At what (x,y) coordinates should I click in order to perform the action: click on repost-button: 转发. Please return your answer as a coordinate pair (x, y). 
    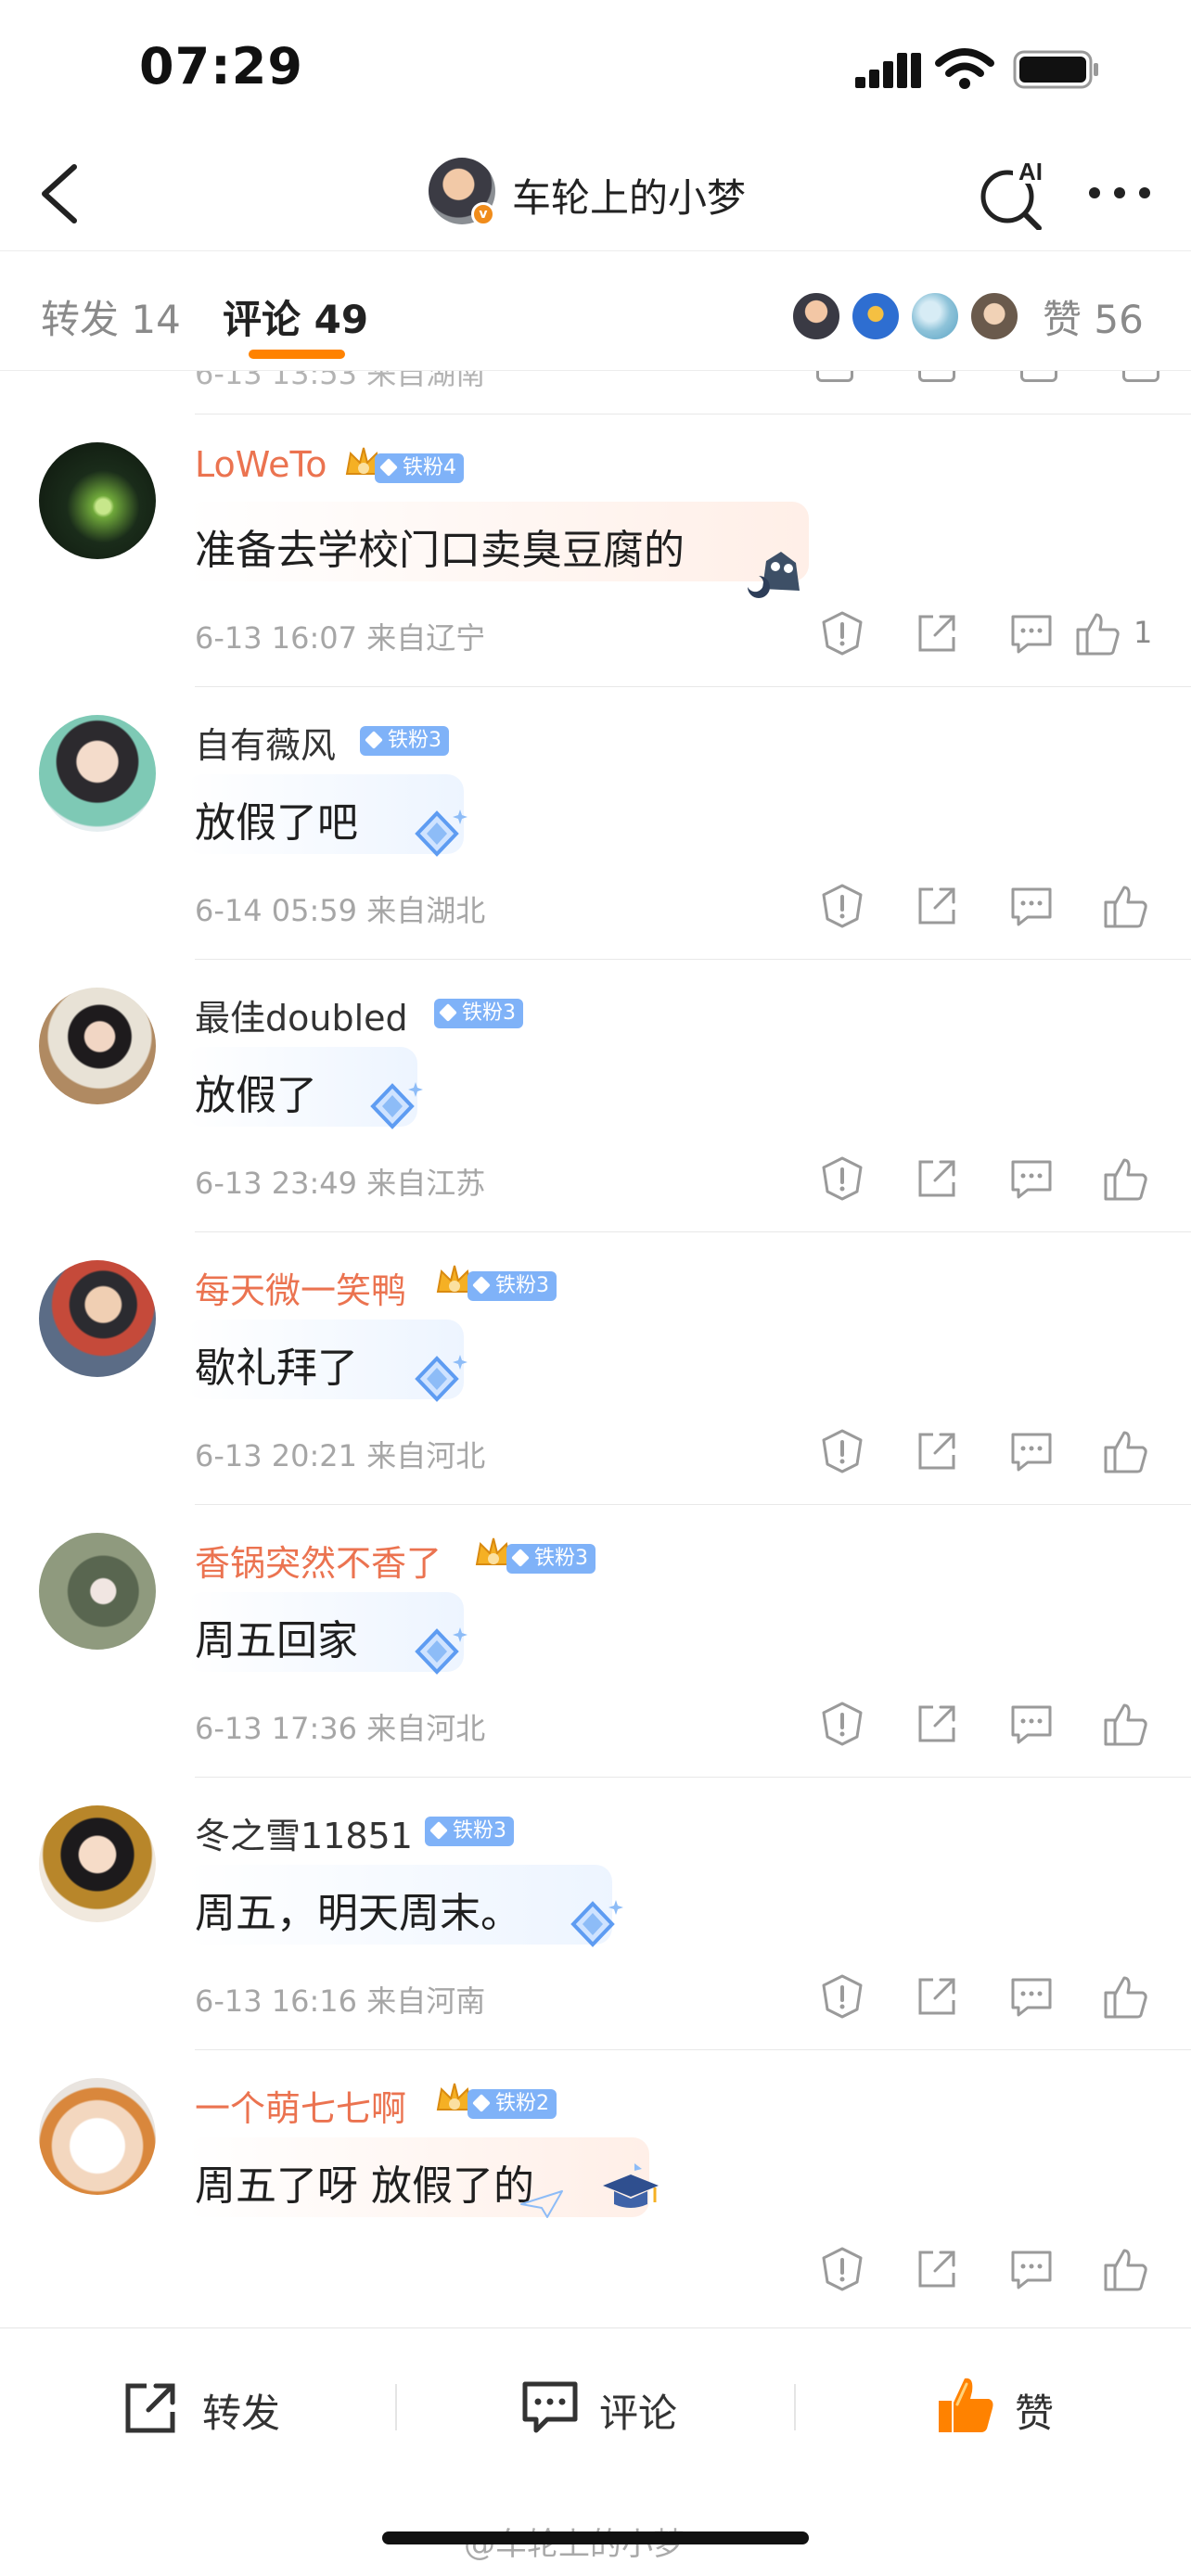
    Looking at the image, I should click on (213, 2407).